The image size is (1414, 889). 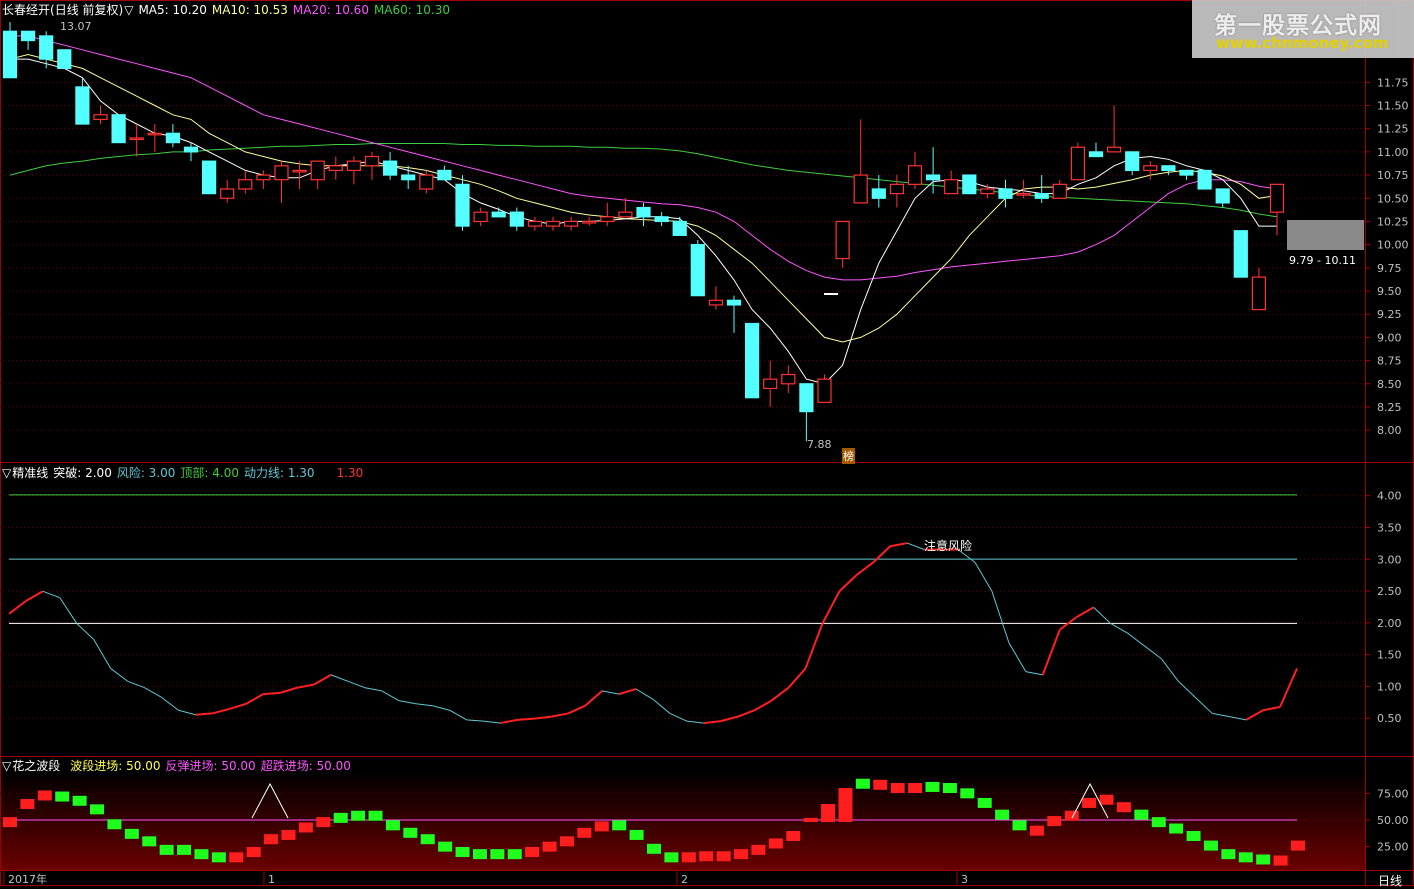 I want to click on price-tick-label: 11.25, so click(x=1393, y=129).